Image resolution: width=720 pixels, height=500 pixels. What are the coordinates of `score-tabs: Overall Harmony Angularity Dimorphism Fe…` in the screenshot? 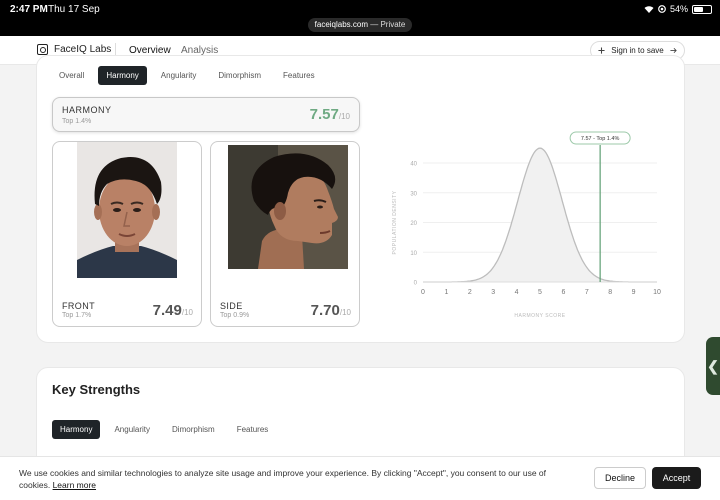 It's located at (187, 75).